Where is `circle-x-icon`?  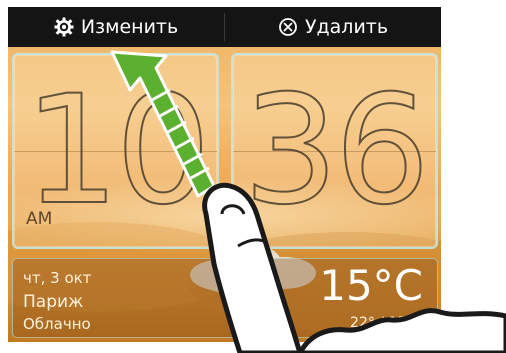 circle-x-icon is located at coordinates (288, 27).